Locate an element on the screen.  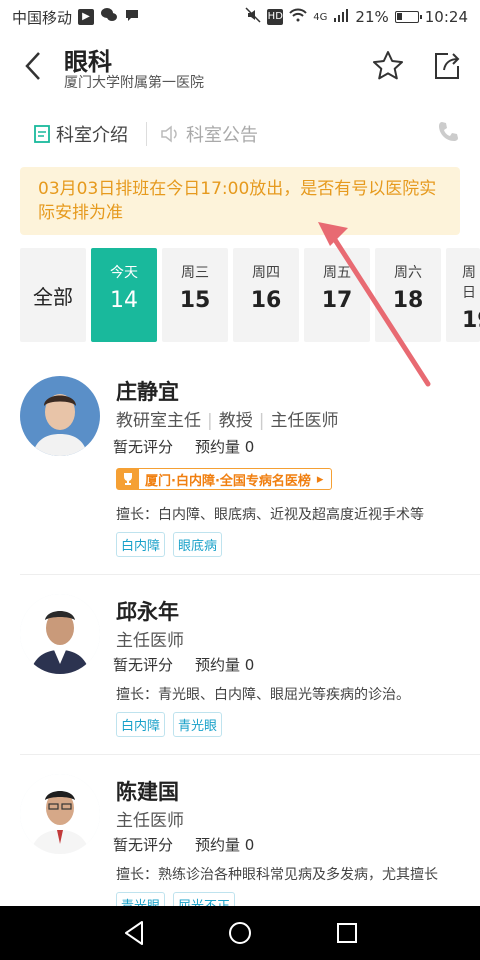
back-button is located at coordinates (33, 66).